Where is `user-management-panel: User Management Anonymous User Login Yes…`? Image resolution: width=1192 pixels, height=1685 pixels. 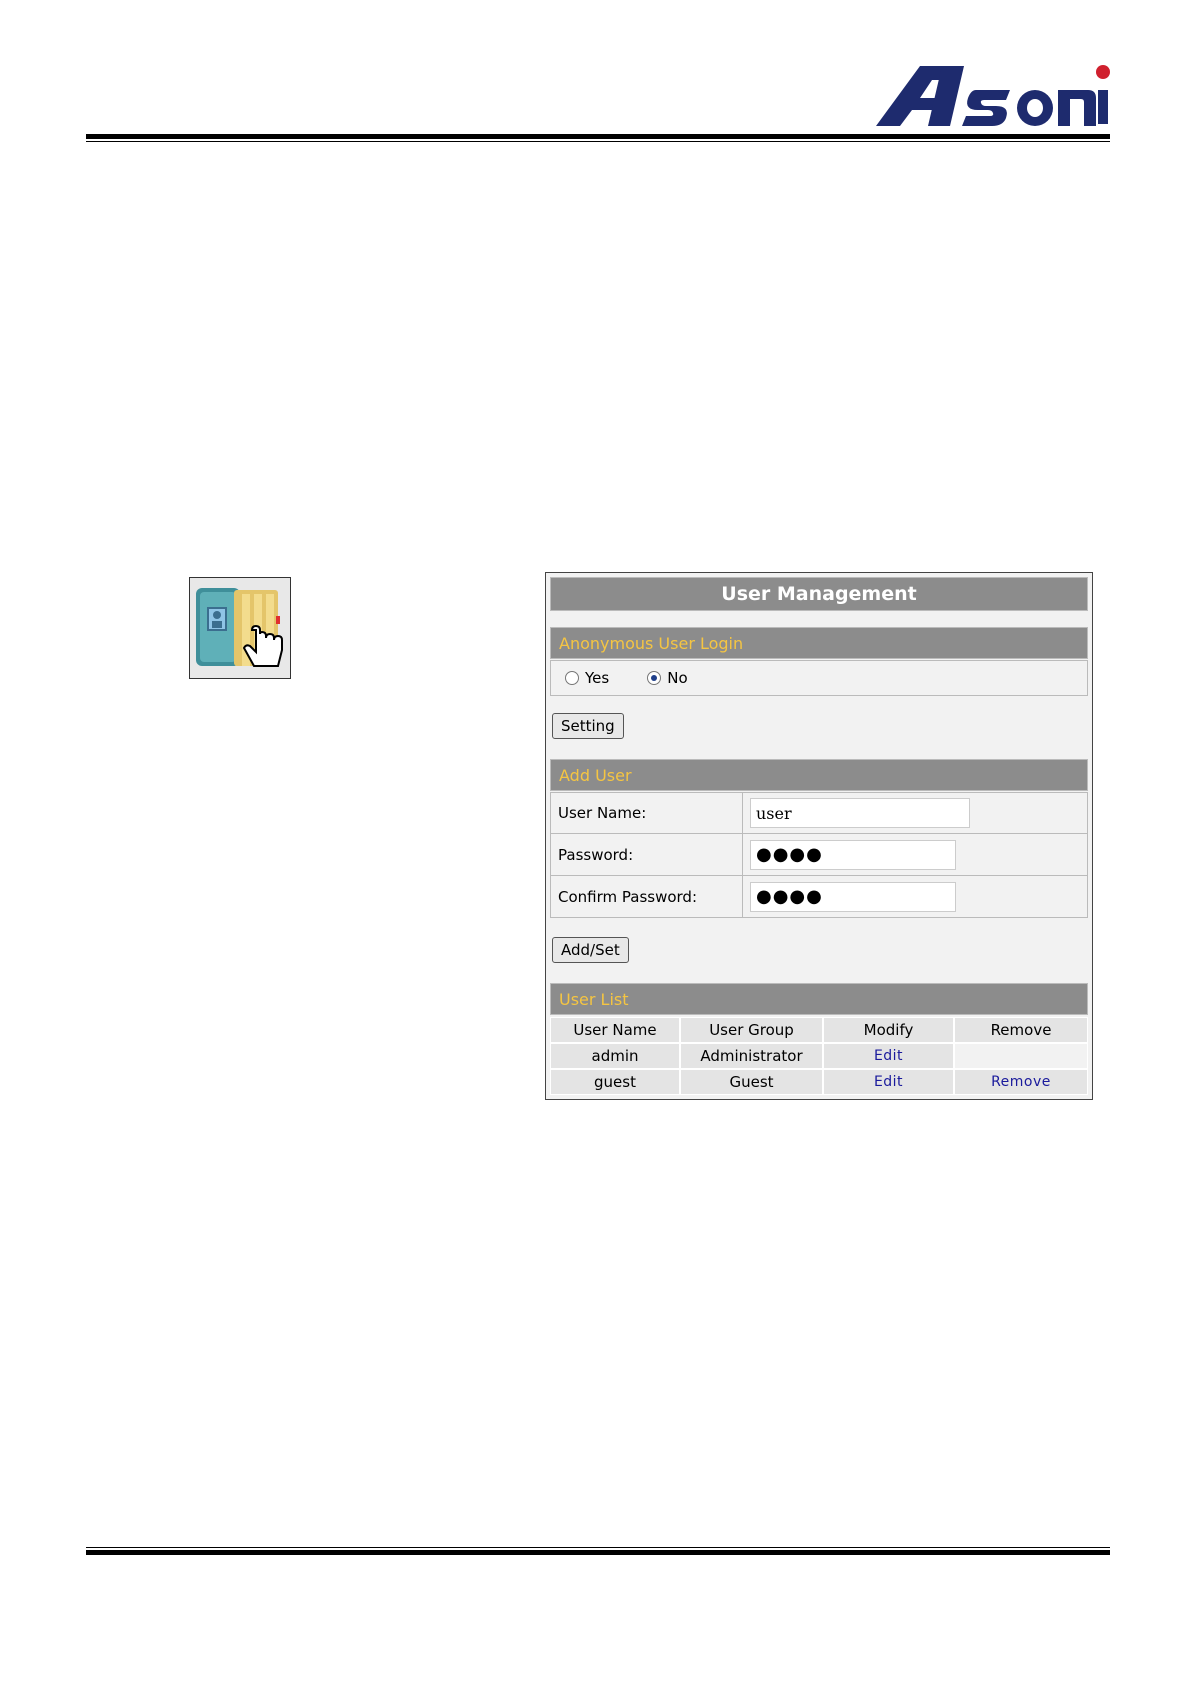
user-management-panel: User Management Anonymous User Login Yes… is located at coordinates (819, 836).